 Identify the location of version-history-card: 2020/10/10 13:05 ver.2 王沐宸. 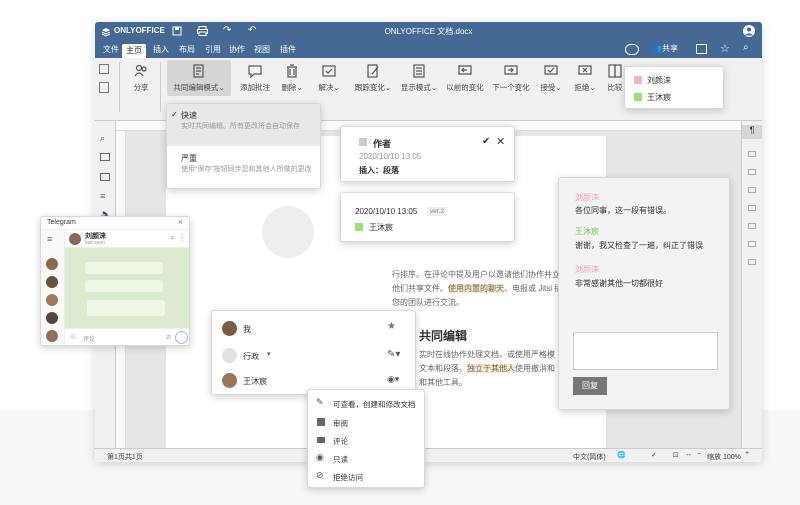
(427, 217).